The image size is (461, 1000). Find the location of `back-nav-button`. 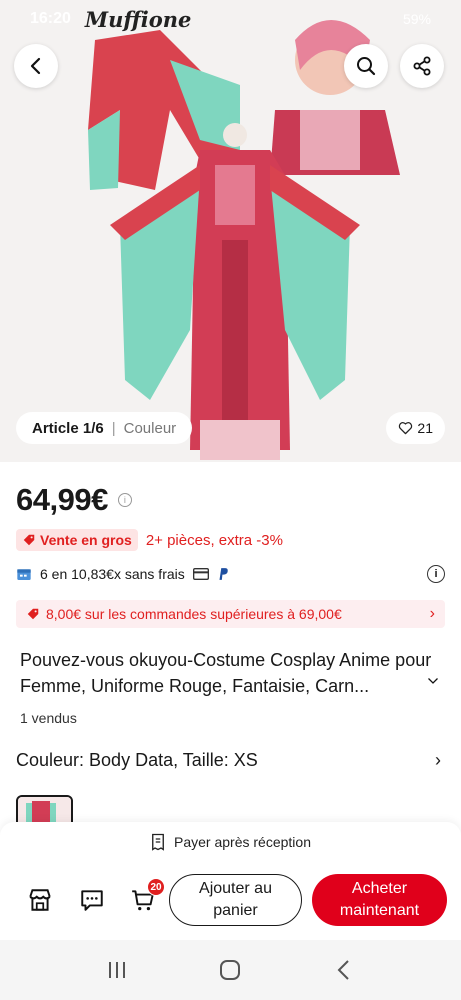

back-nav-button is located at coordinates (344, 970).